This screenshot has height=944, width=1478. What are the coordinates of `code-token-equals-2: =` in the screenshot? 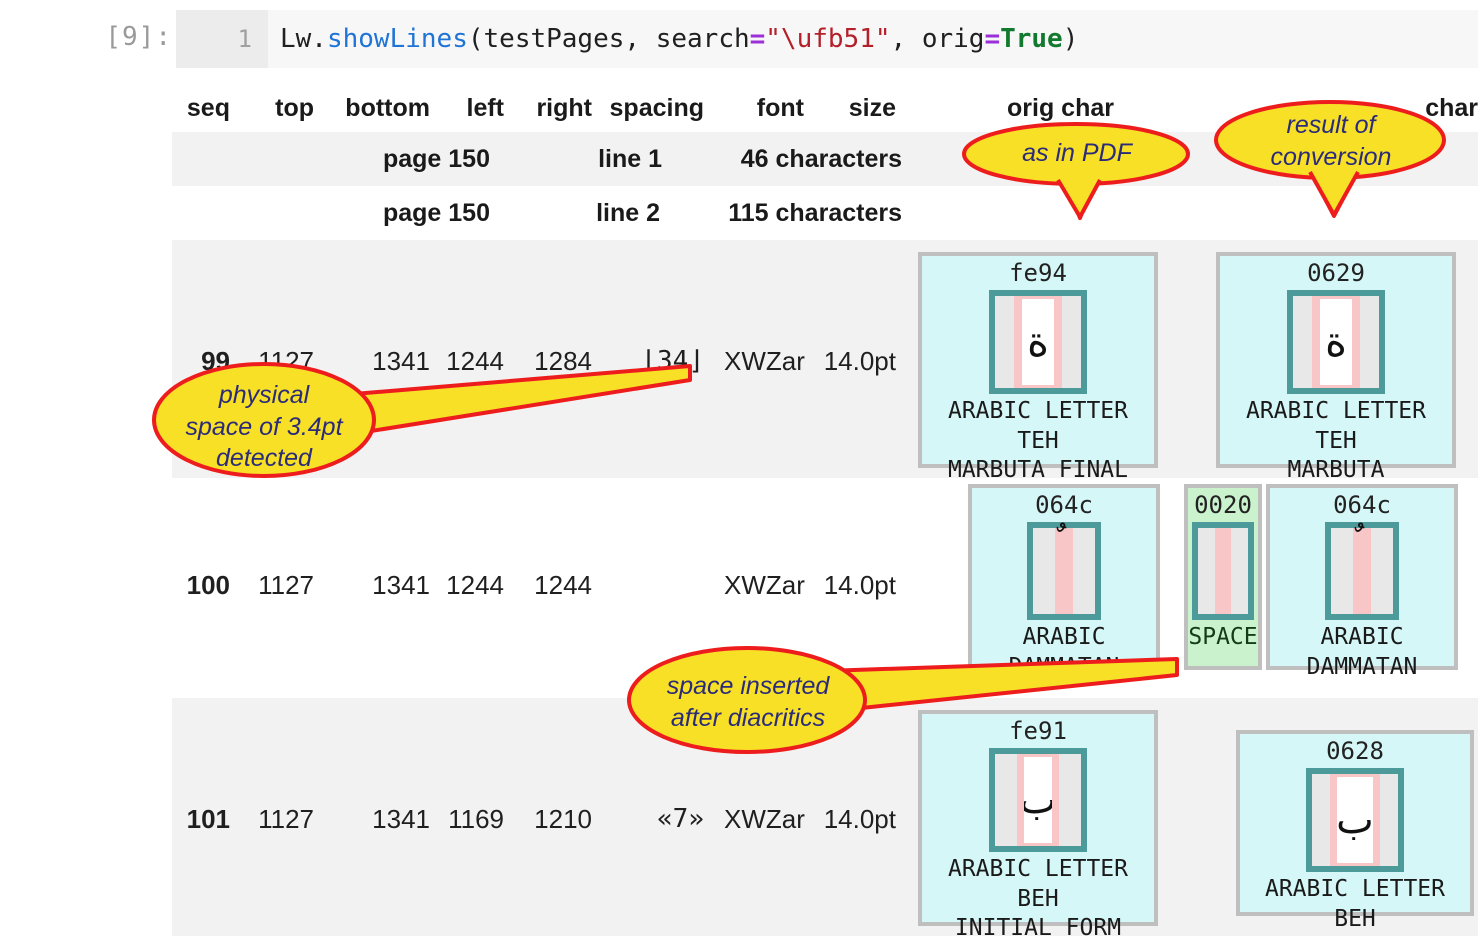 It's located at (992, 39).